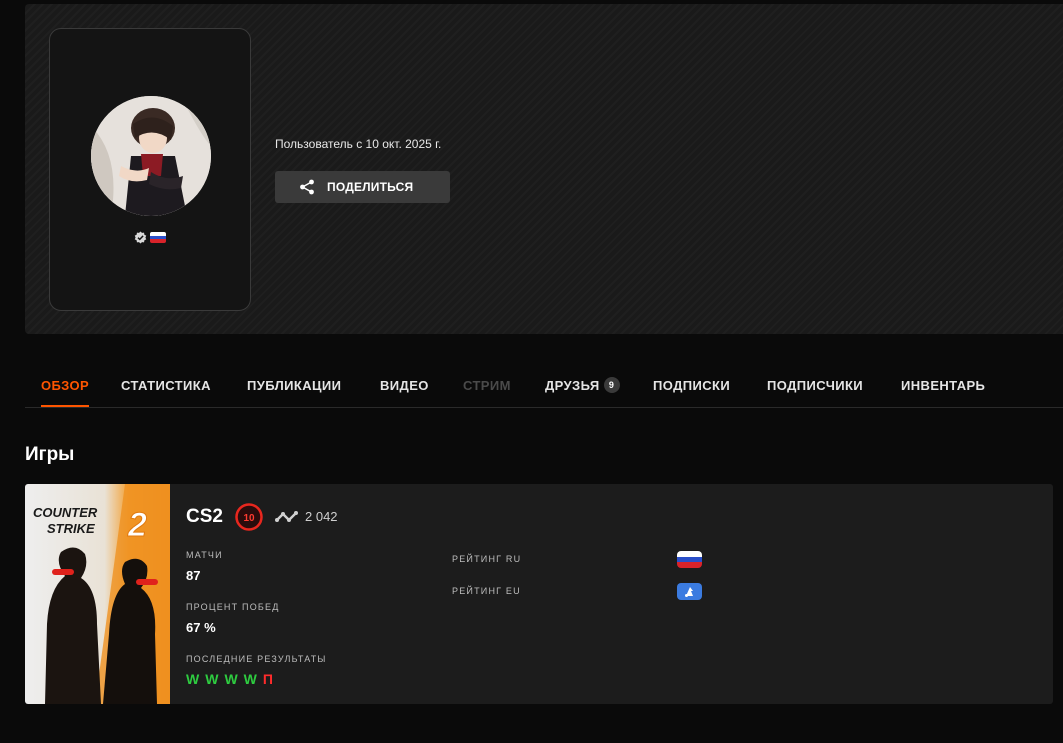 The width and height of the screenshot is (1063, 743). I want to click on winrate-label: ПРОЦЕНТ ПОБЕД, so click(233, 607).